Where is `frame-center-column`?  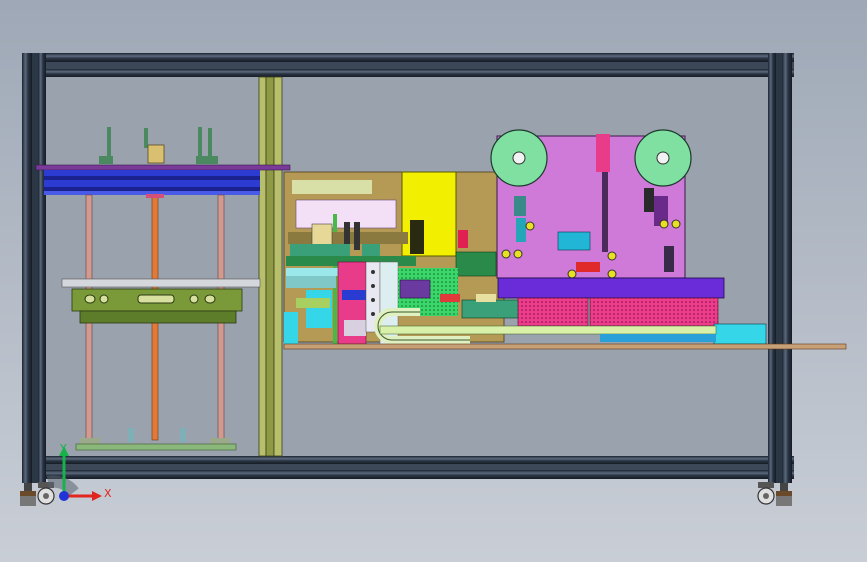
frame-center-column is located at coordinates (270, 266).